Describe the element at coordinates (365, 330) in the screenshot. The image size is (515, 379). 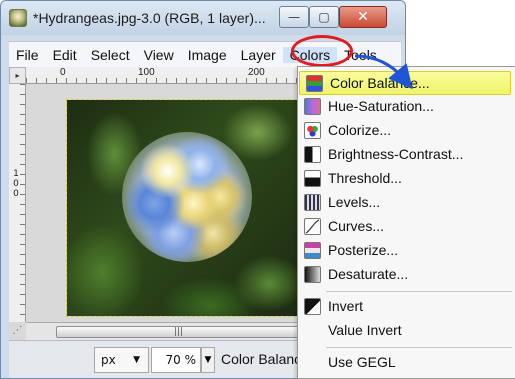
I see `menu-item-label: Value Invert` at that location.